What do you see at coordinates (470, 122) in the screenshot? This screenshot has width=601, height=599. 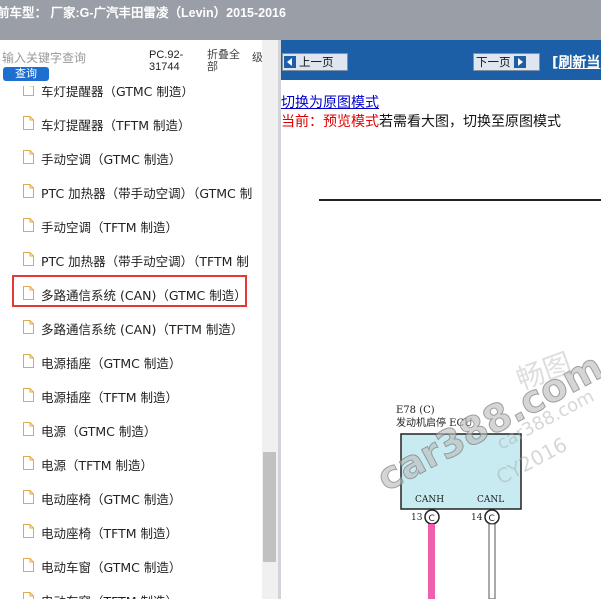 I see `preview-mode-hint: 若需看大图，切换至原图模式` at bounding box center [470, 122].